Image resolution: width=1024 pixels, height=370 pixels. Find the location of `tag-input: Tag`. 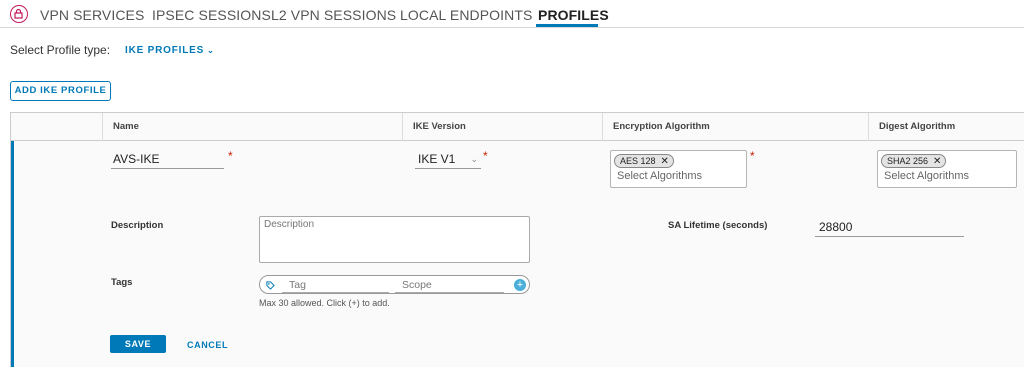

tag-input: Tag is located at coordinates (335, 285).